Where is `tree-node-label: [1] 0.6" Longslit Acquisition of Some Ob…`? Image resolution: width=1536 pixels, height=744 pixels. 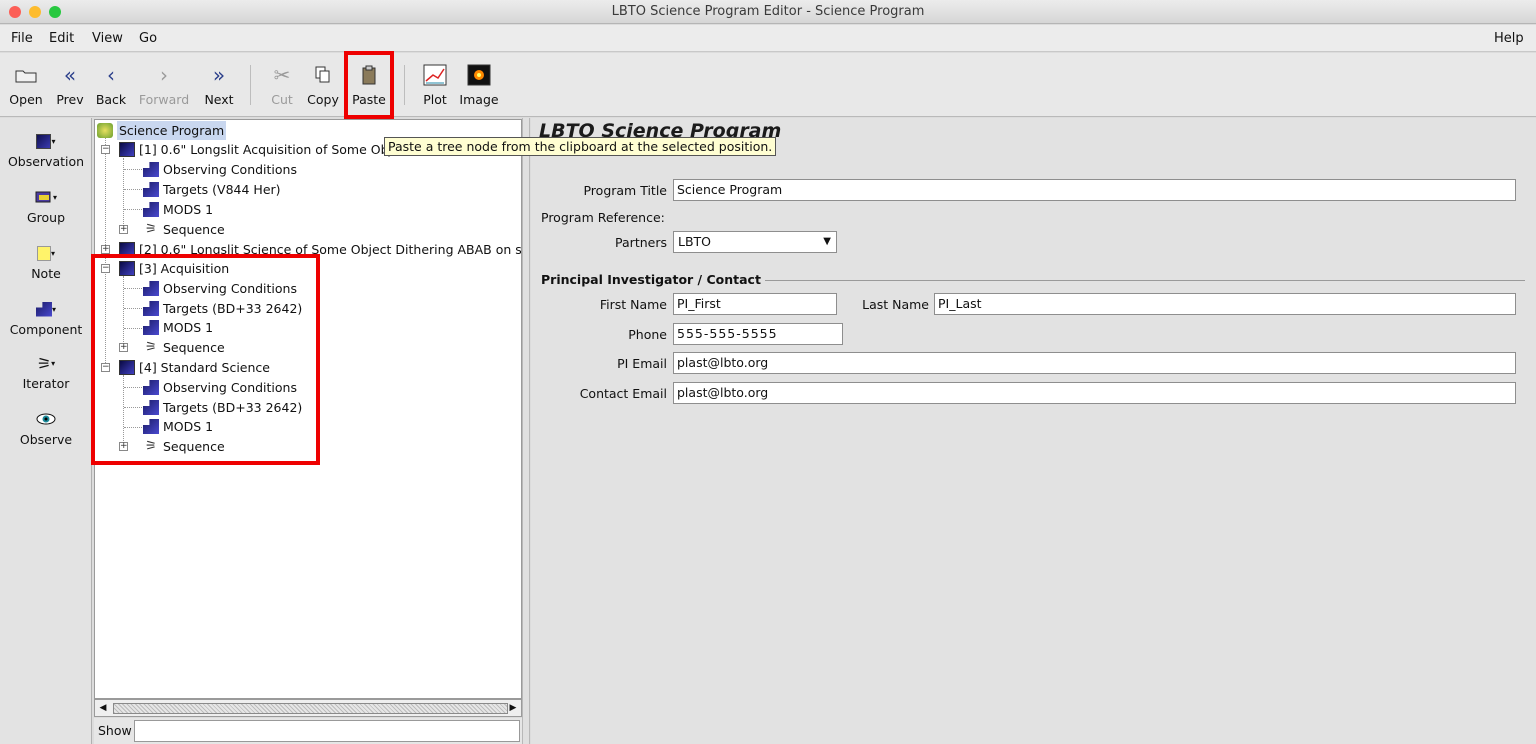
tree-node-label: [1] 0.6" Longslit Acquisition of Some Ob… is located at coordinates (265, 149).